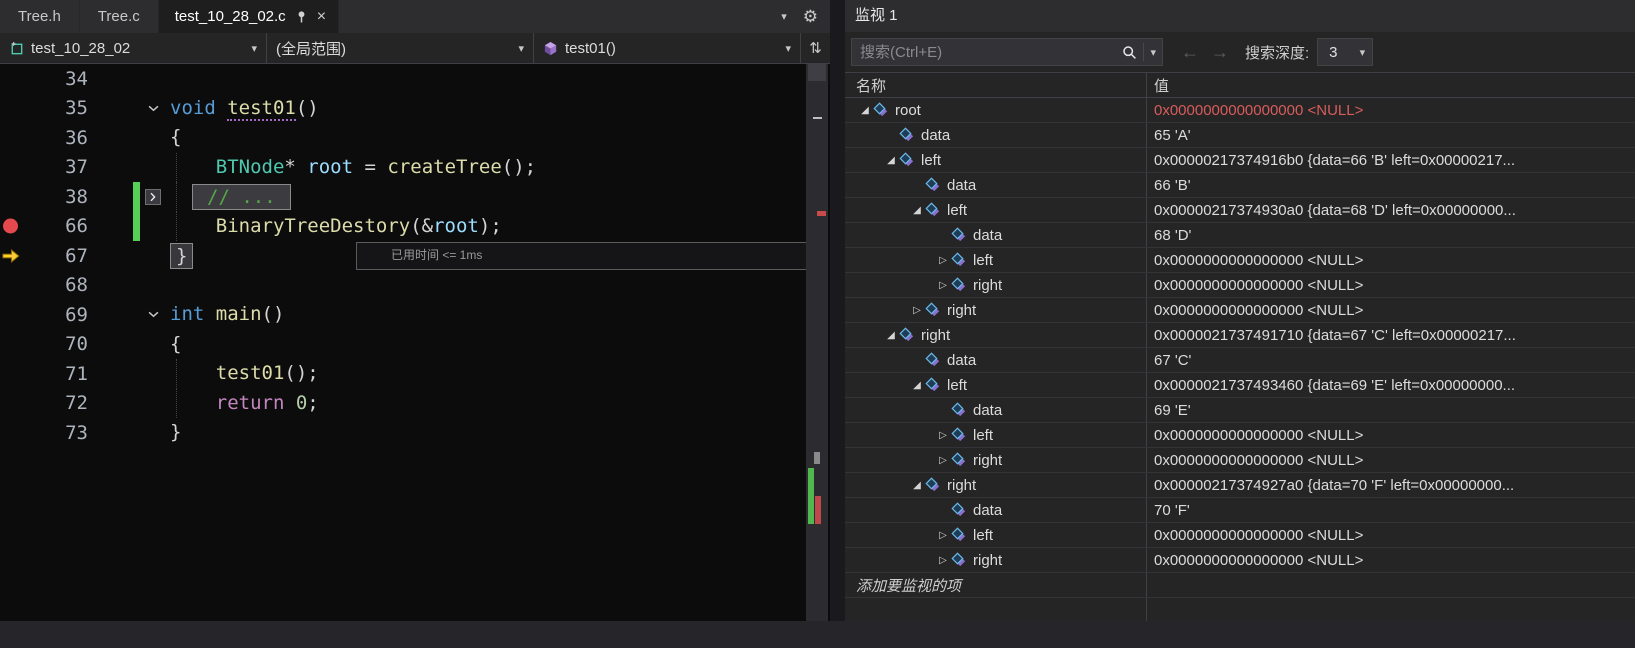 The width and height of the screenshot is (1635, 648). What do you see at coordinates (815, 48) in the screenshot?
I see `split-editor-icon: ⇅` at bounding box center [815, 48].